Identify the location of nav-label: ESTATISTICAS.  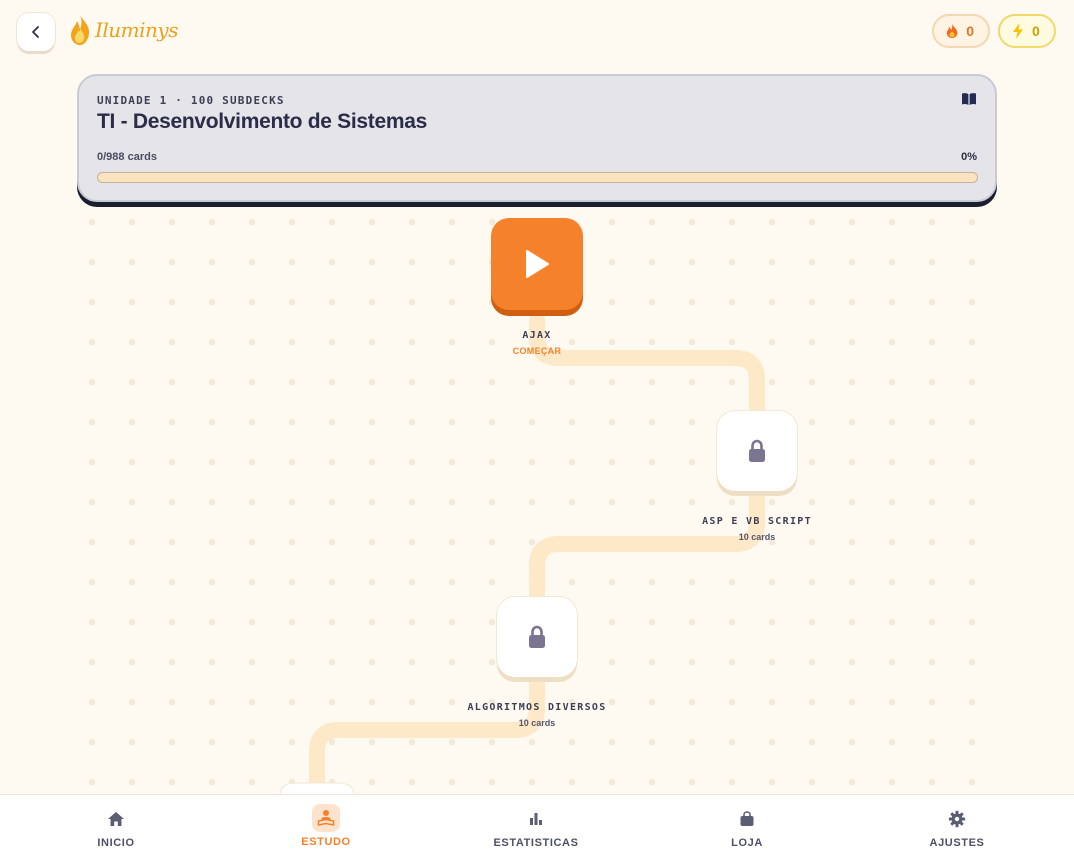
(536, 843).